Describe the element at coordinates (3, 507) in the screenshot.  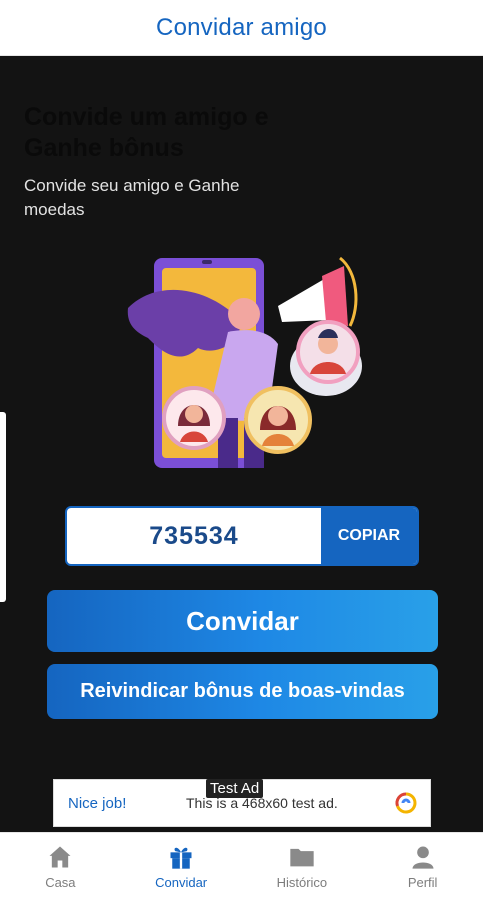
I see `side-handle` at that location.